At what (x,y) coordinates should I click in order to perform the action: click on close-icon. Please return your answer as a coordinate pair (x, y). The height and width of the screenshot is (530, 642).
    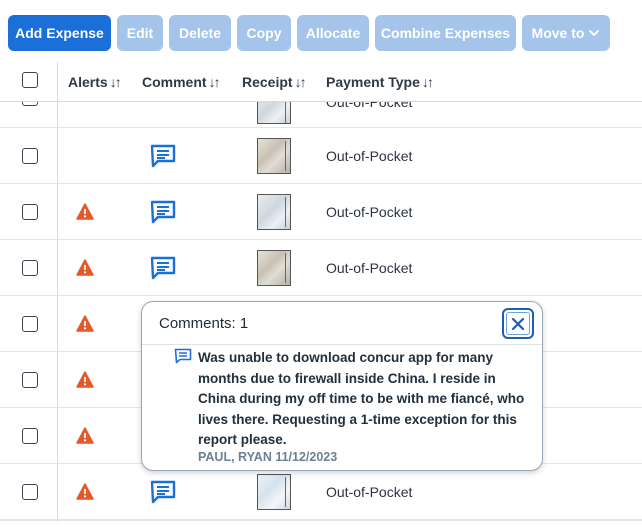
    Looking at the image, I should click on (518, 323).